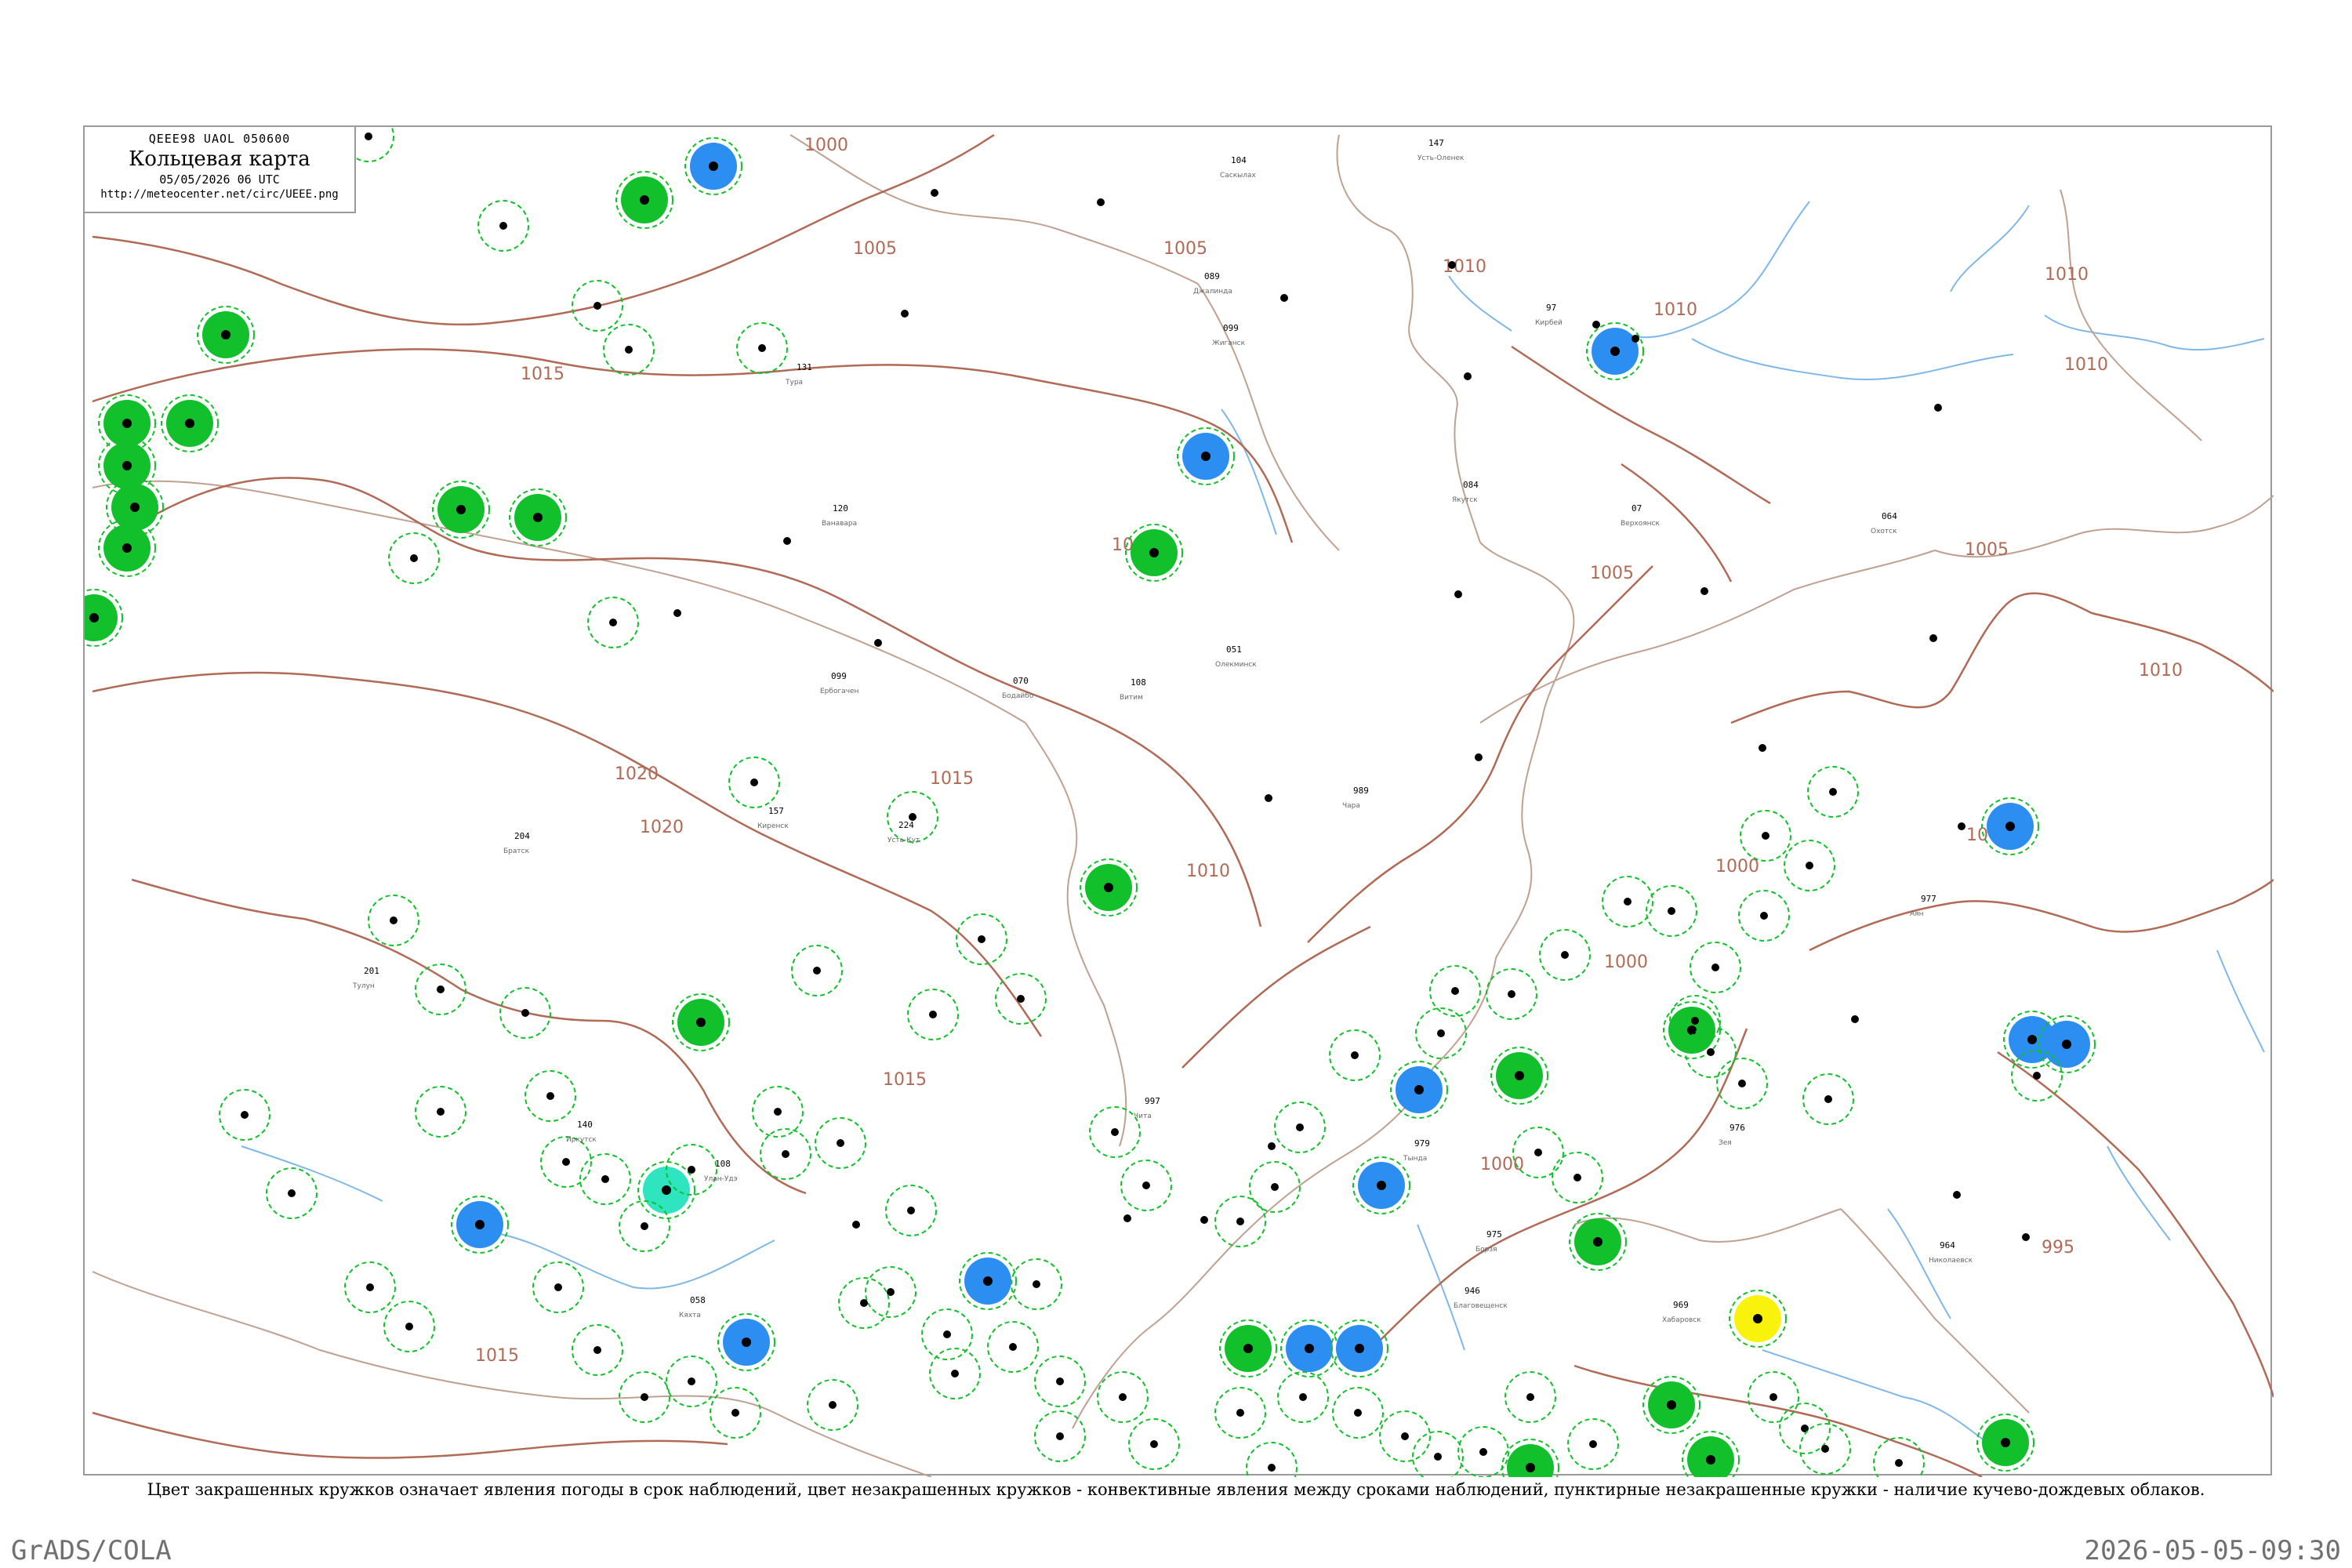 The image size is (2352, 1568). I want to click on station: Охотск 064, so click(1884, 523).